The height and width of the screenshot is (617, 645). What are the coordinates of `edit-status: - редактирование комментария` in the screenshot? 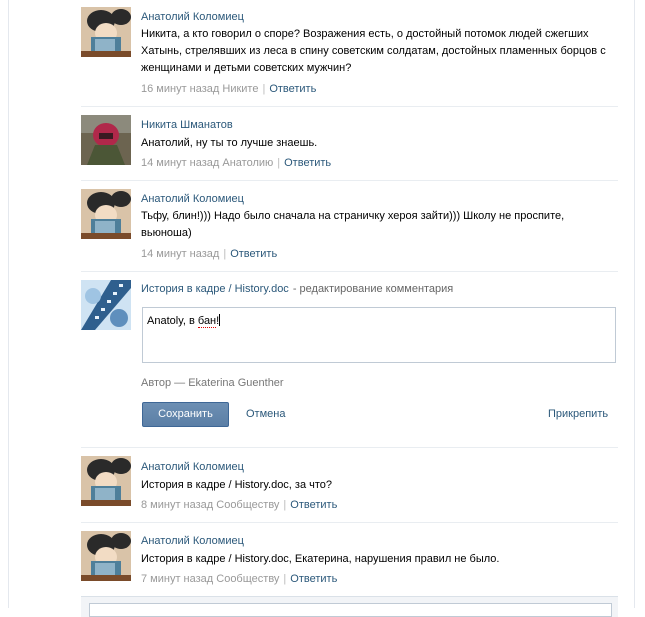 It's located at (373, 289).